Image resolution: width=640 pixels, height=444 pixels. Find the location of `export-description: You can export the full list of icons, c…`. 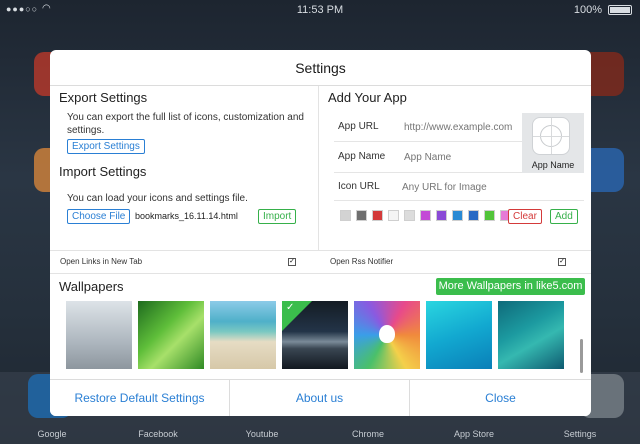

export-description: You can export the full list of icons, c… is located at coordinates (185, 124).